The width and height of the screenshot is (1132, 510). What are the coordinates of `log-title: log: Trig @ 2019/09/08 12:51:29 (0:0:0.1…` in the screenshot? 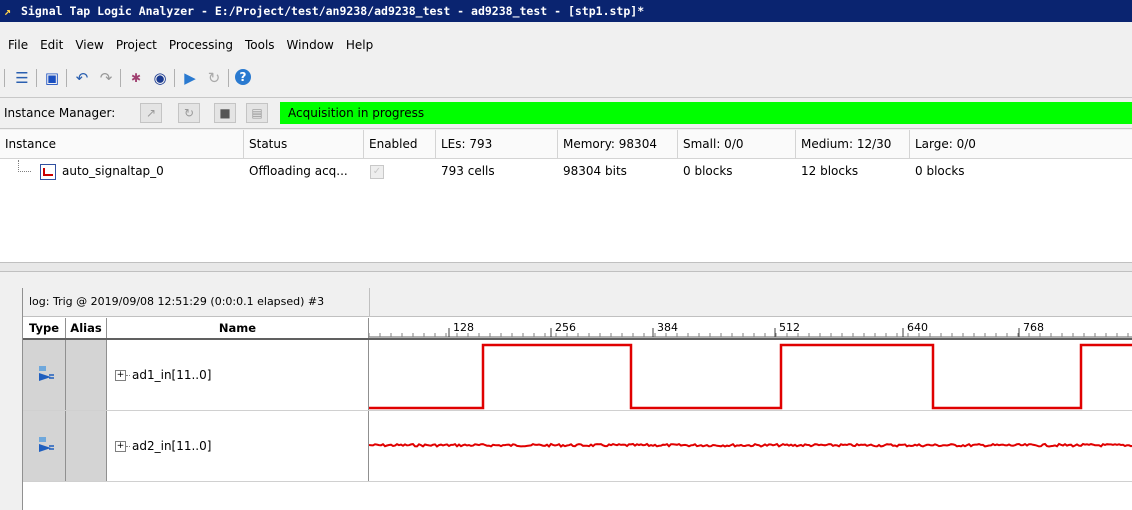 It's located at (177, 301).